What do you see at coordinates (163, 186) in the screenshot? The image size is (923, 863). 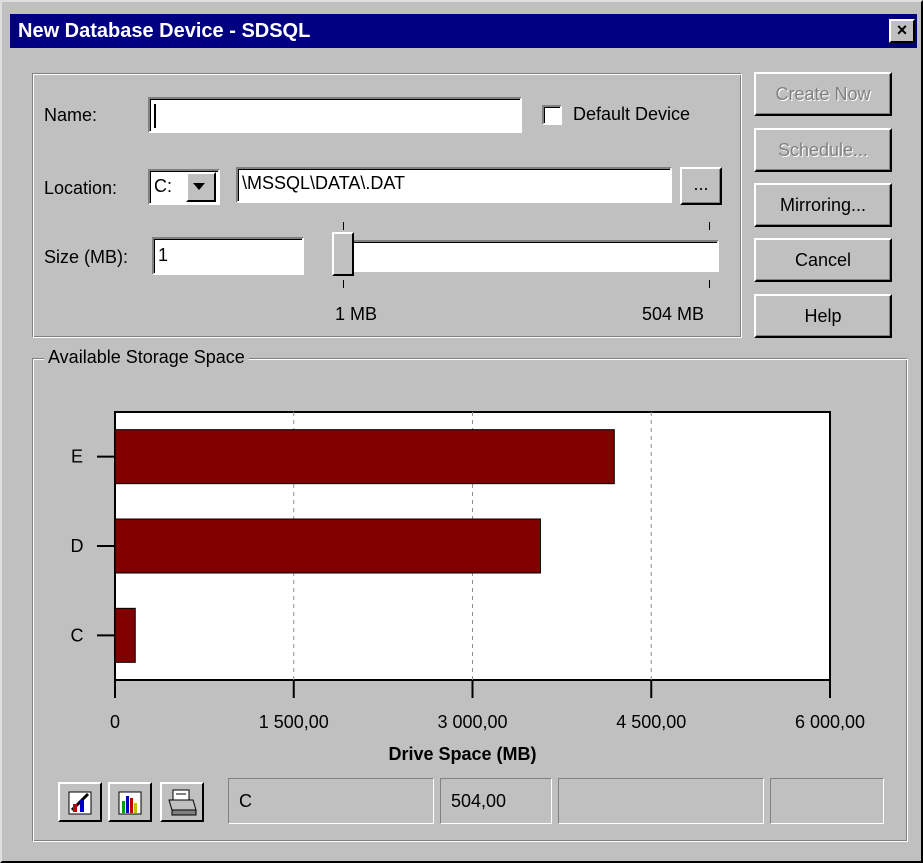 I see `drive-select-value: C:` at bounding box center [163, 186].